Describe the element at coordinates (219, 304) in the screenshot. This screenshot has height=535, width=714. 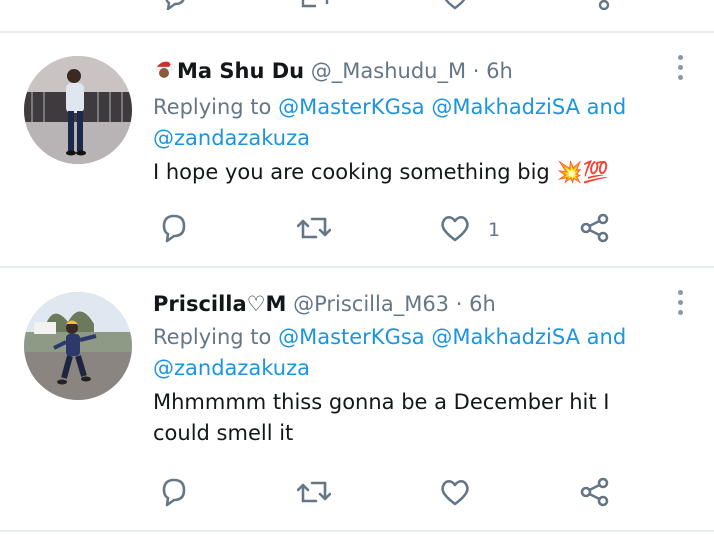
I see `display-name: Priscilla♡M` at that location.